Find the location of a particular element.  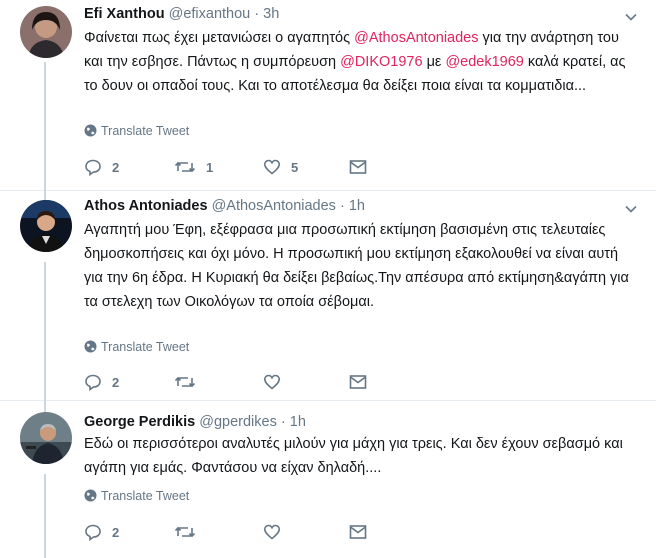

tweet-time: 3h is located at coordinates (271, 14).